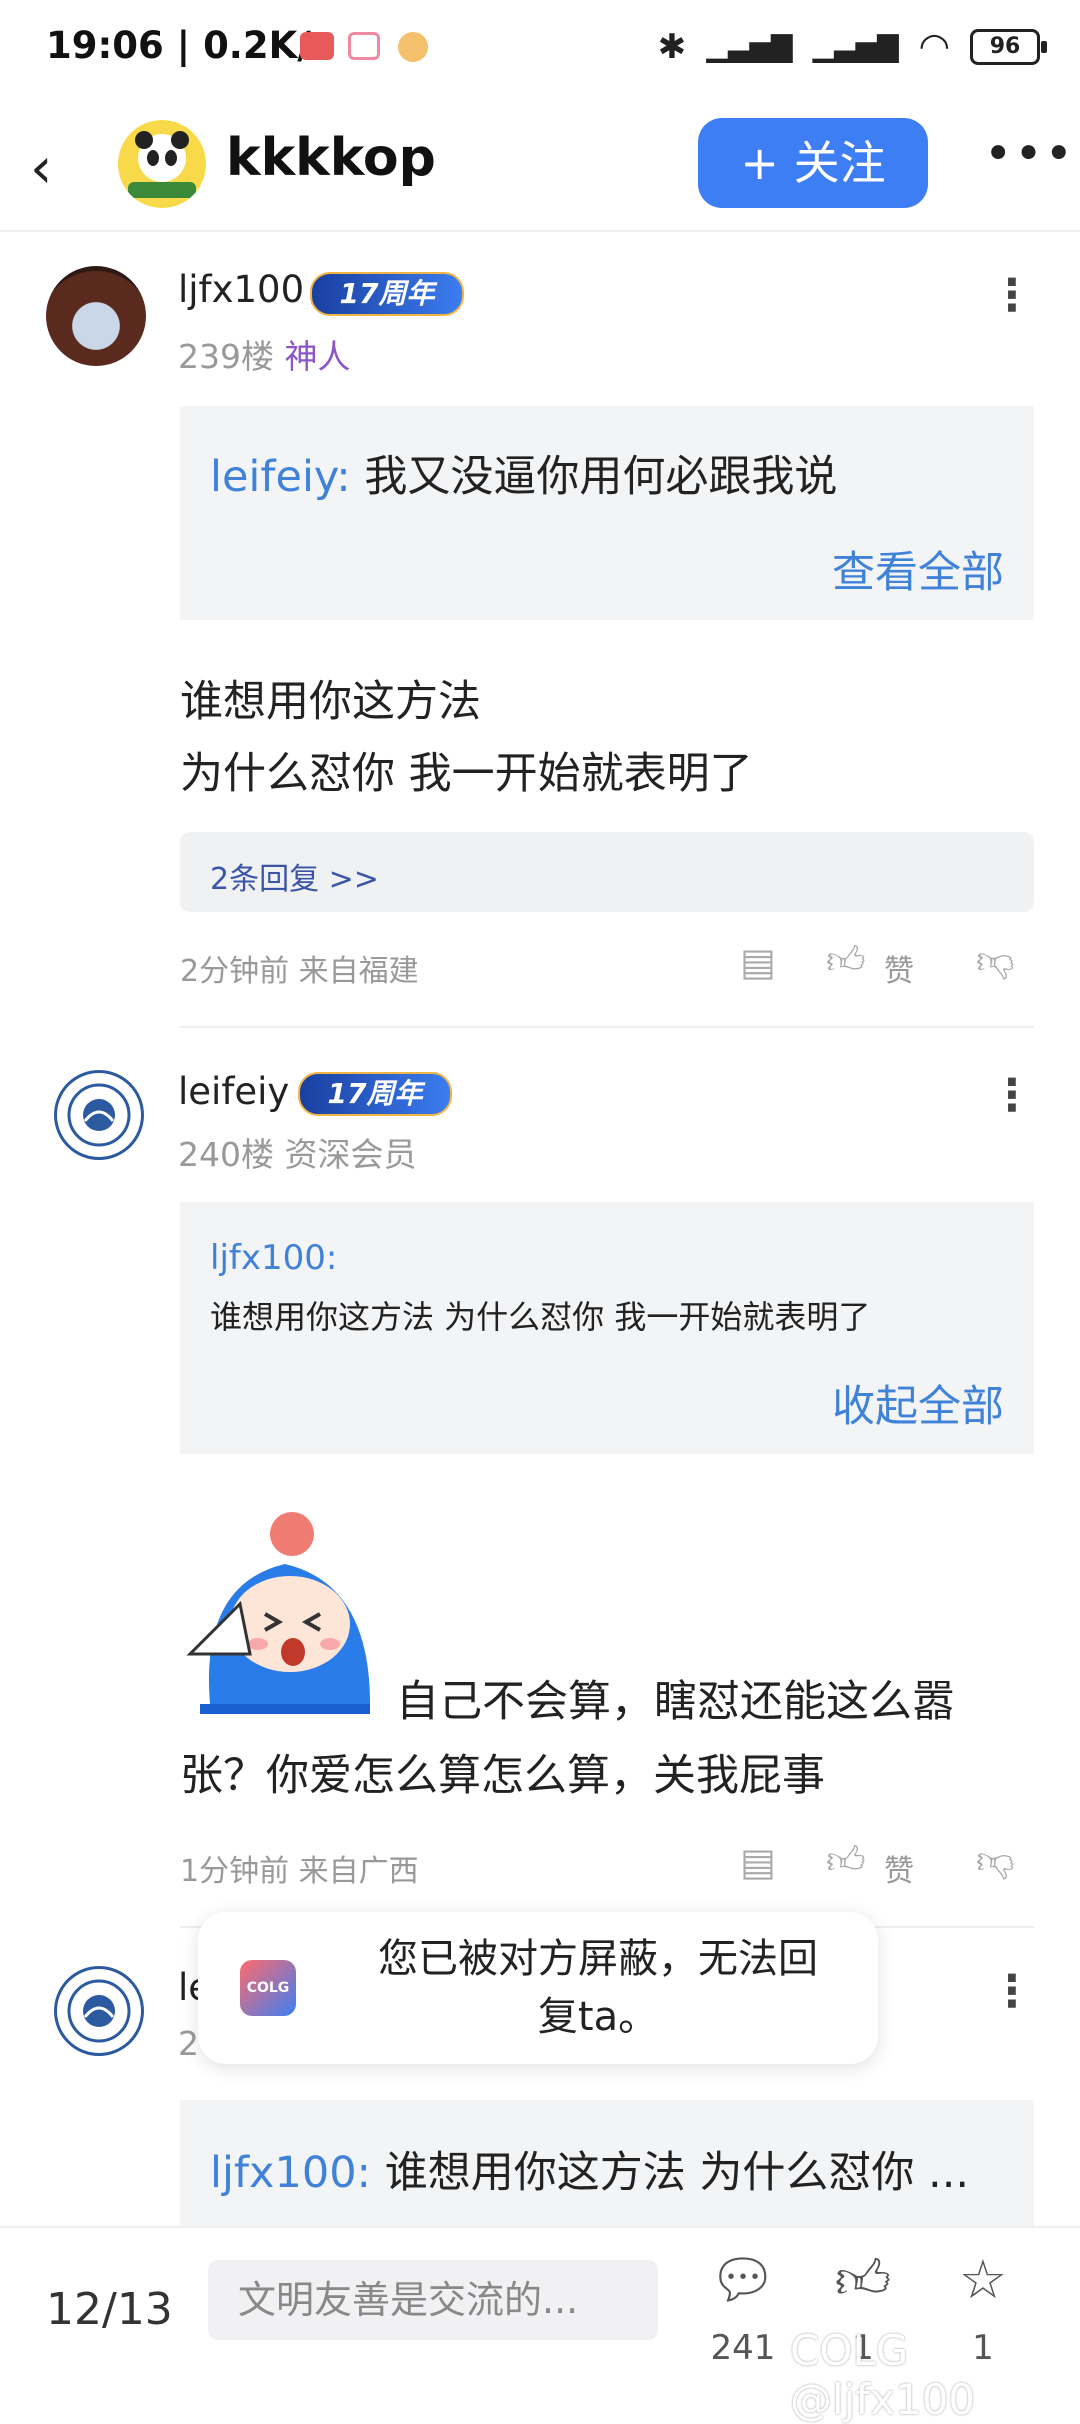 The height and width of the screenshot is (2424, 1080). Describe the element at coordinates (863, 2280) in the screenshot. I see `like-icon: 👍︎` at that location.